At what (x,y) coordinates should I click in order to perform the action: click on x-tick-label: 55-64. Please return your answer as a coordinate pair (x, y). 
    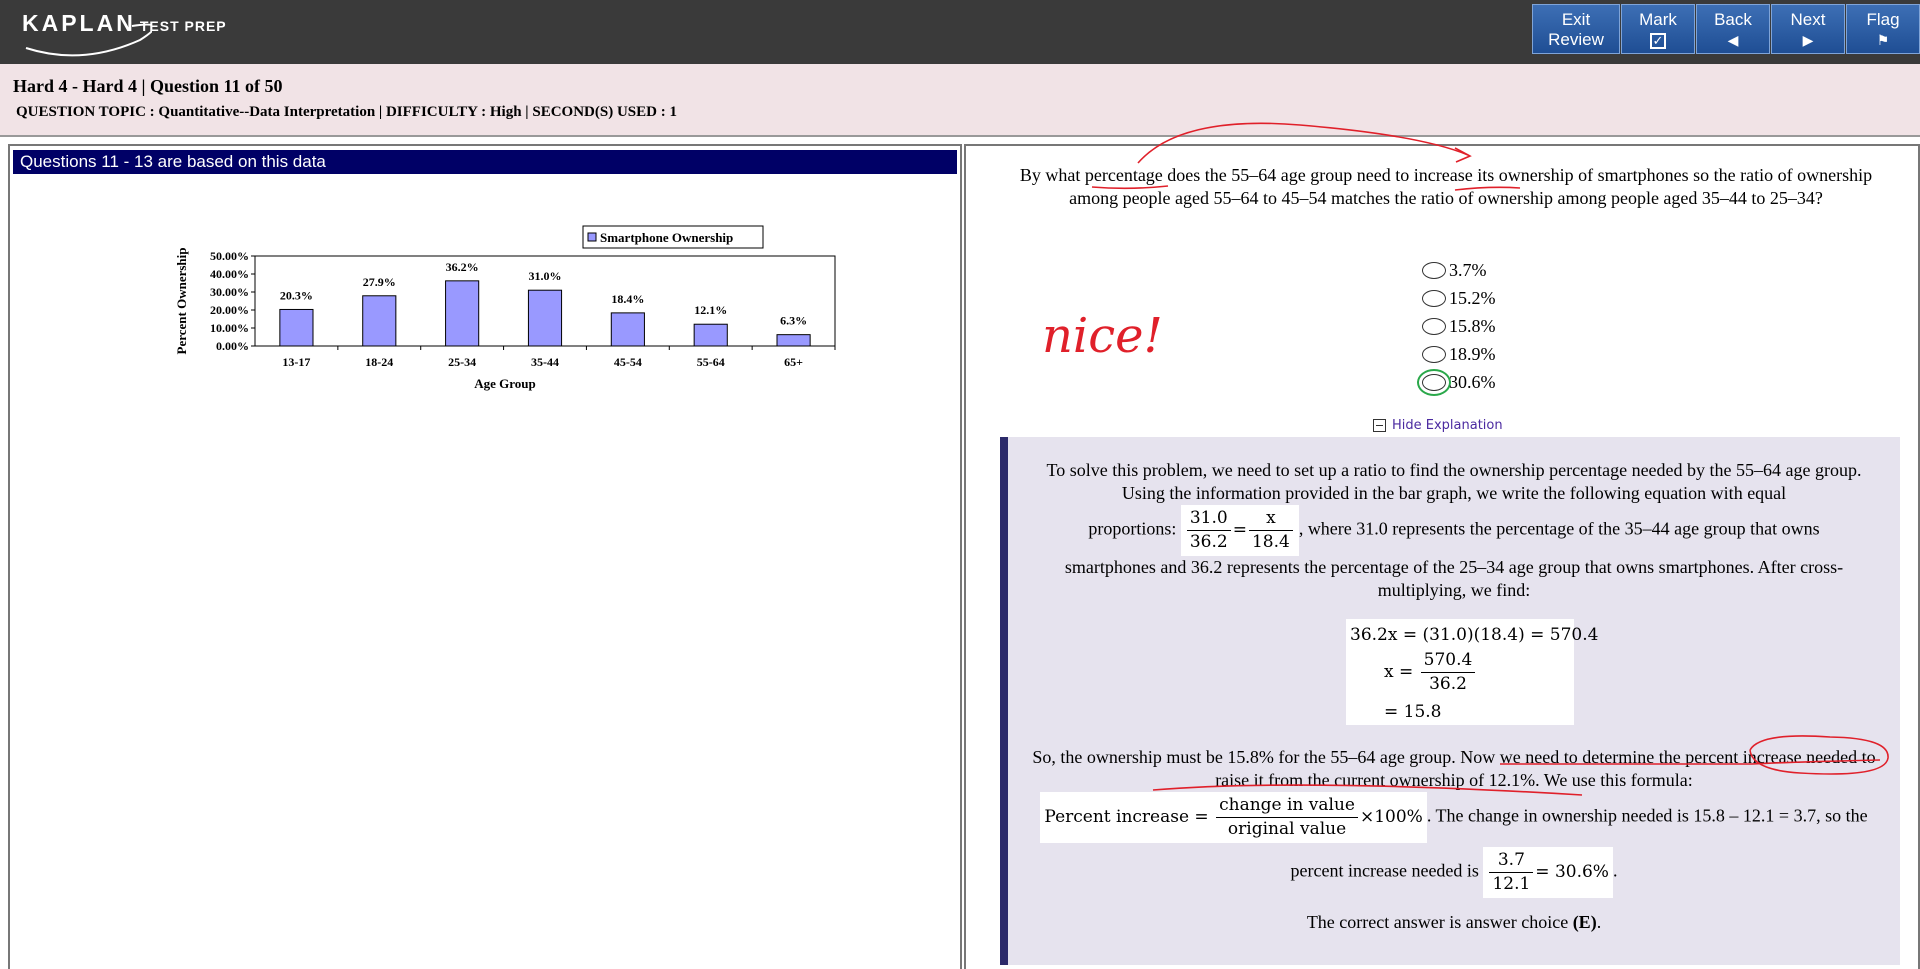
    Looking at the image, I should click on (711, 362).